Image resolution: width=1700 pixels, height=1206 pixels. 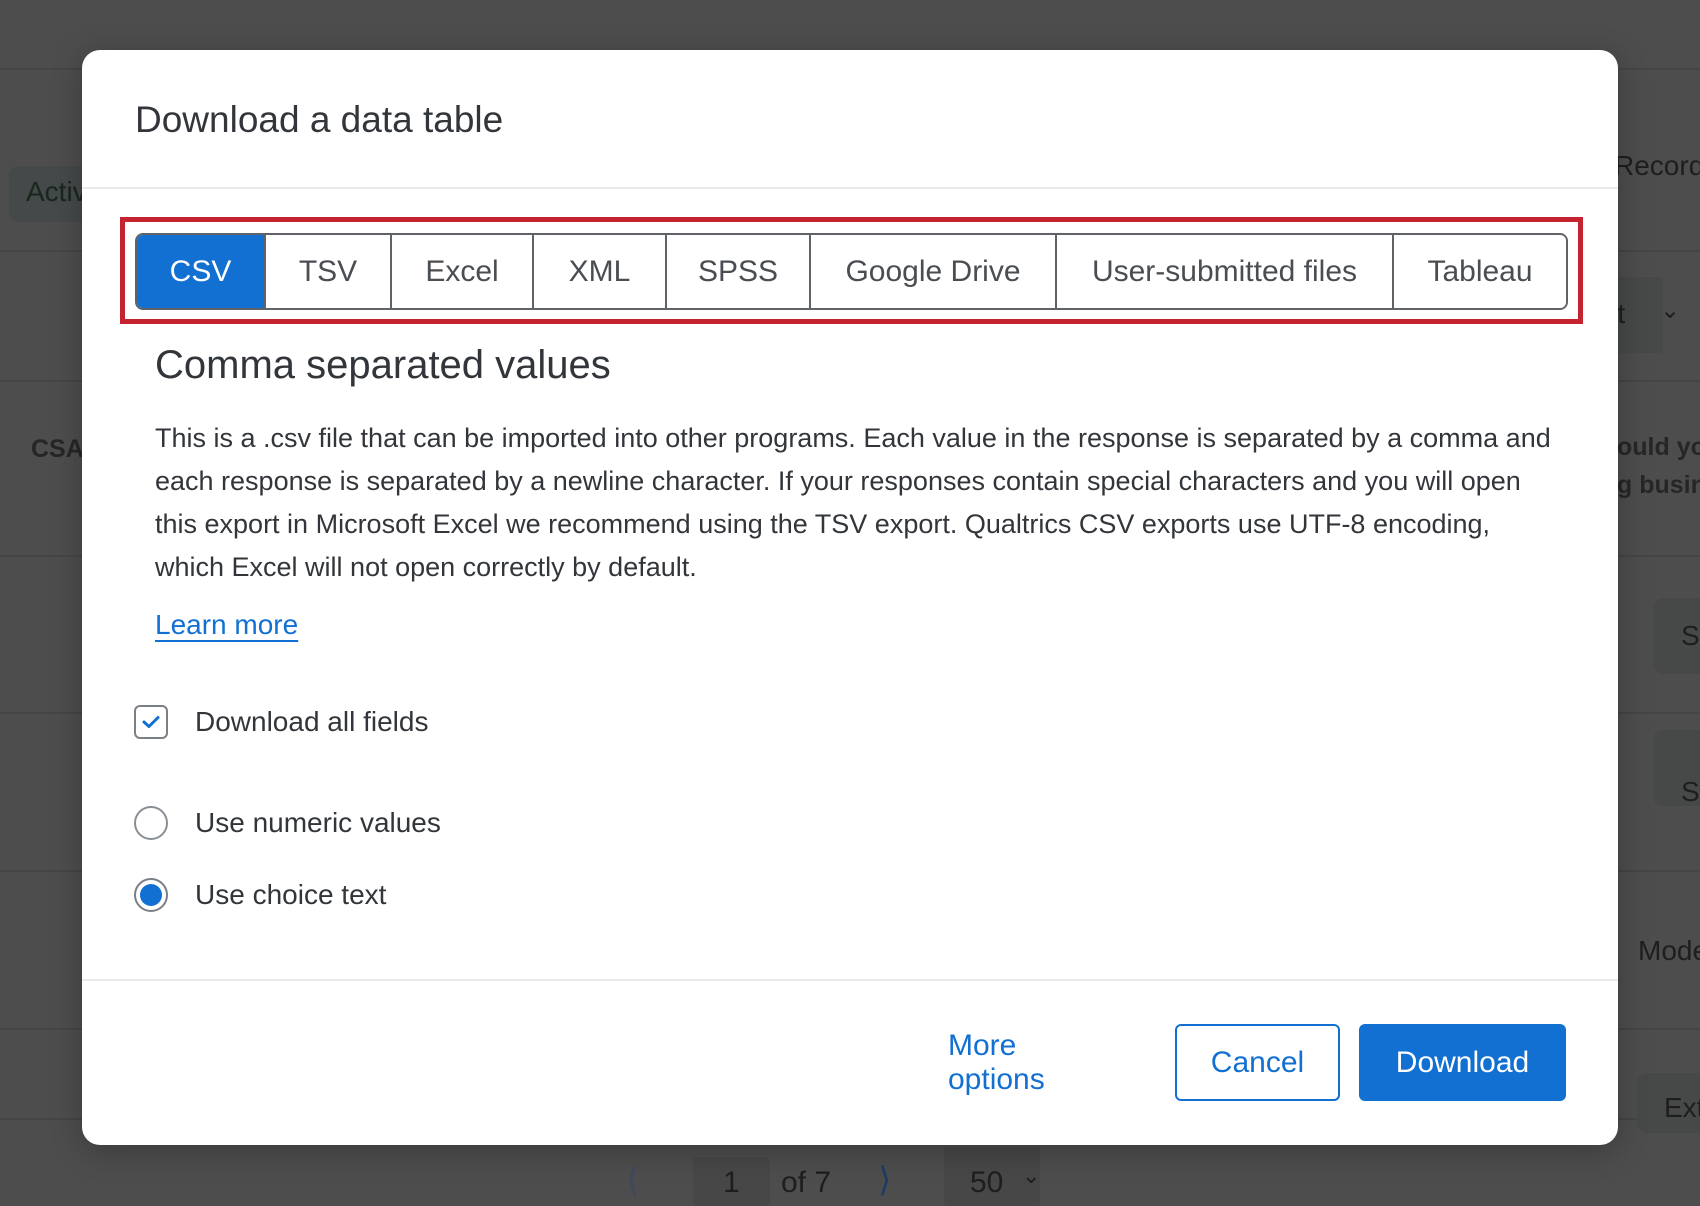 What do you see at coordinates (598, 271) in the screenshot?
I see `tab-xml: XML` at bounding box center [598, 271].